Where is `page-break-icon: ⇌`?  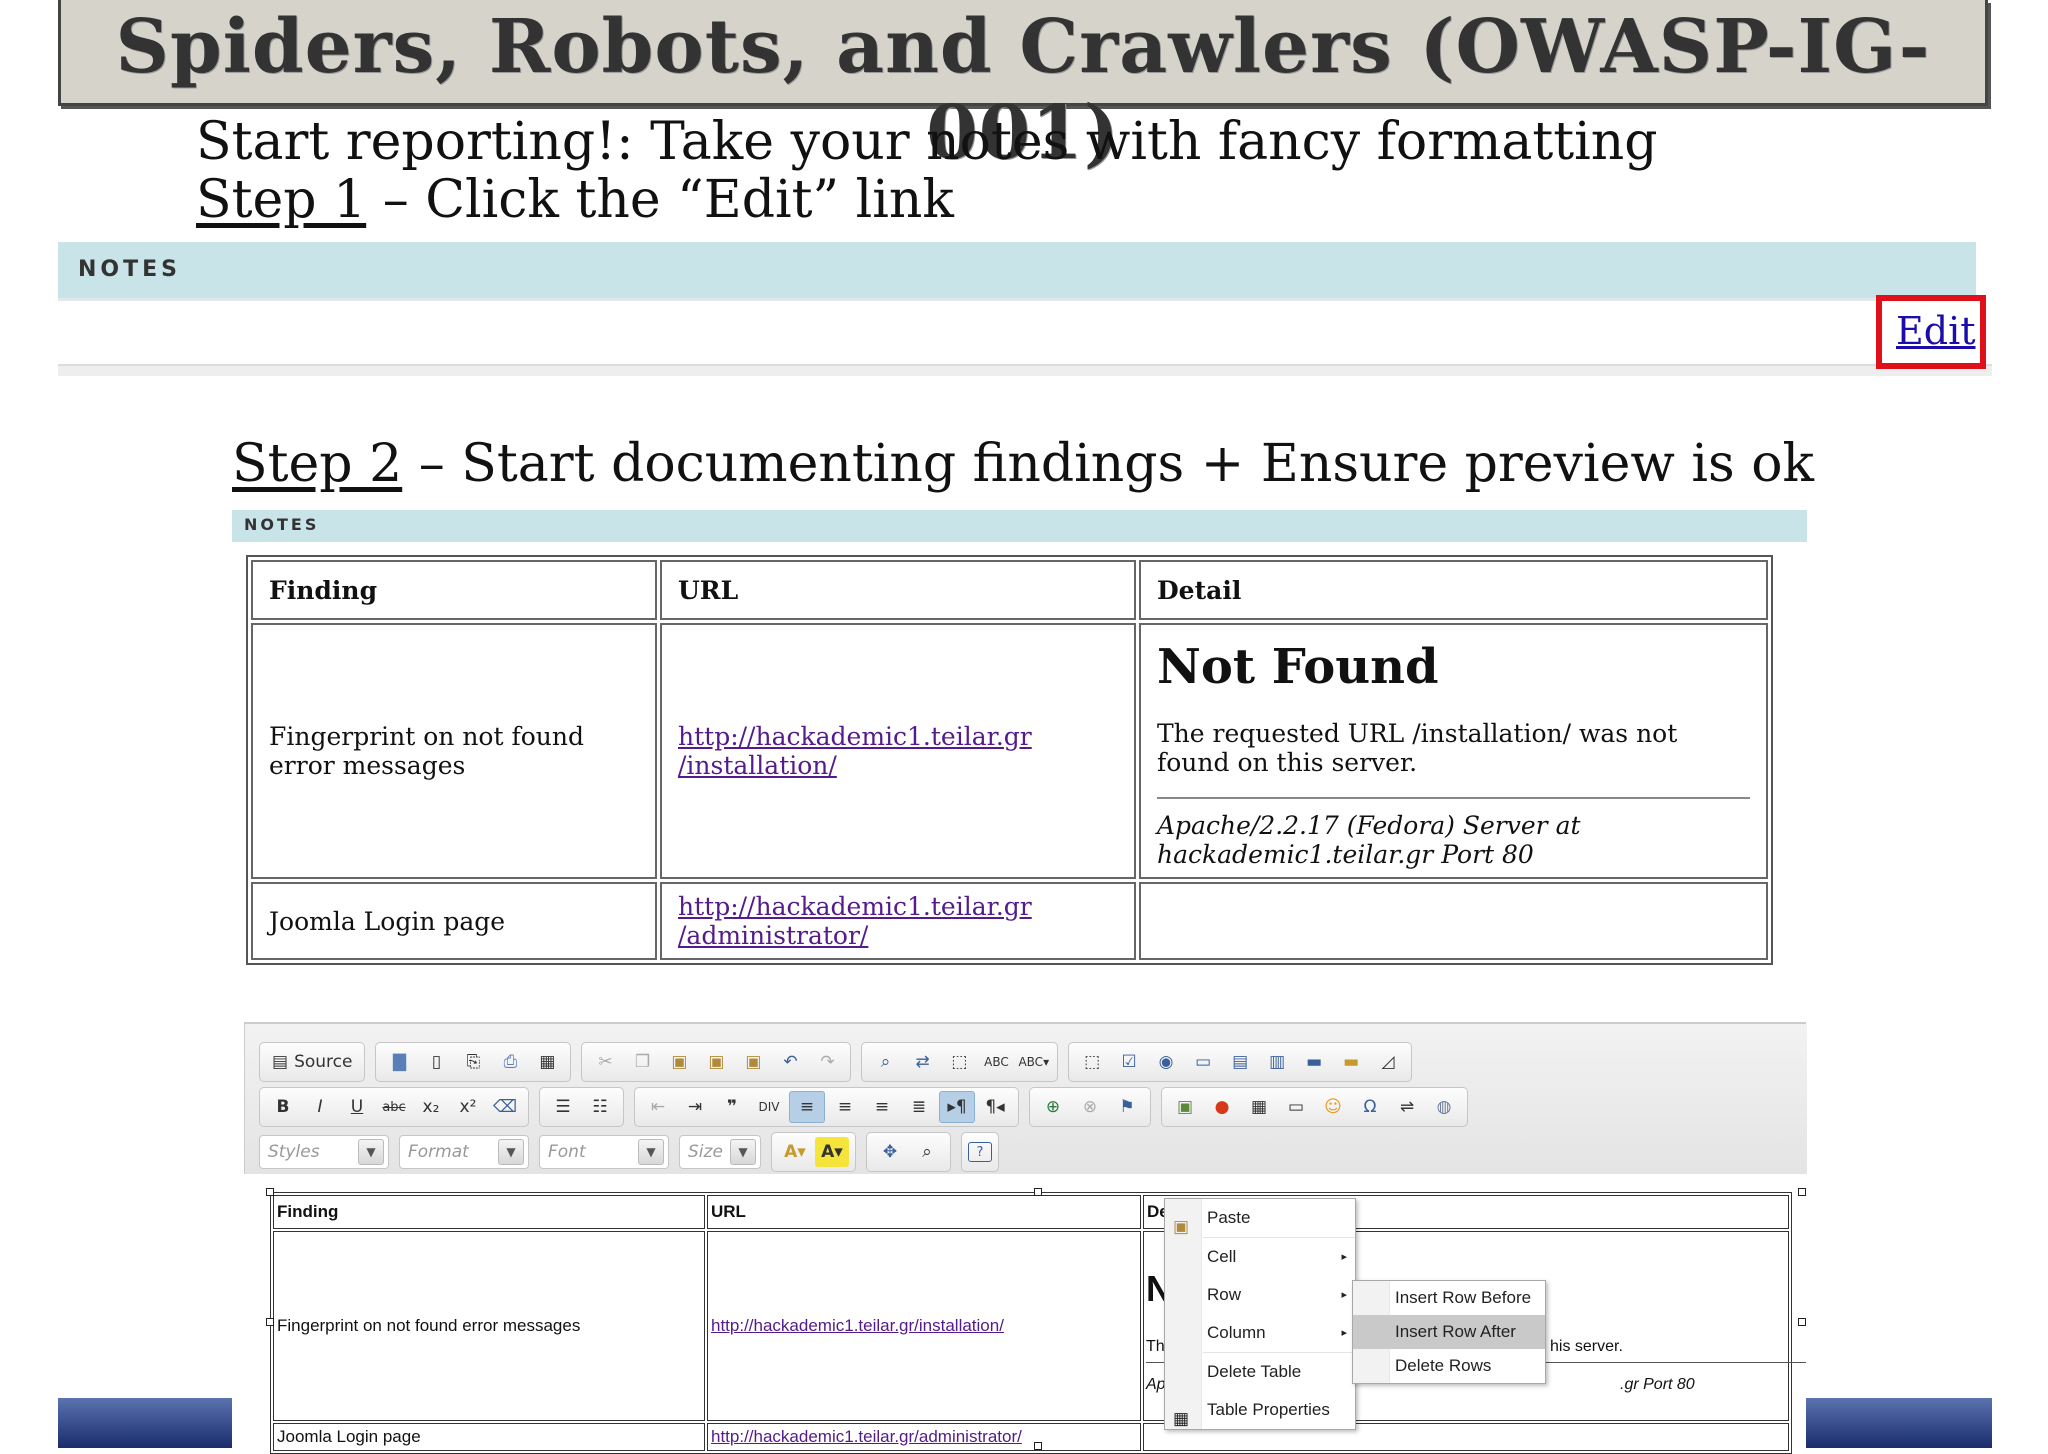
page-break-icon: ⇌ is located at coordinates (1407, 1107).